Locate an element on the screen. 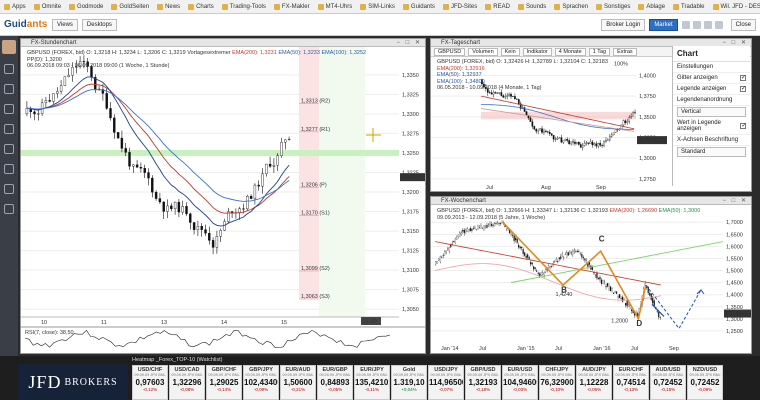 The height and width of the screenshot is (400, 760). watchlist-tile: CHF/JPY 09.09.09 JPX BNL 76,32900 -0,10% is located at coordinates (557, 382).